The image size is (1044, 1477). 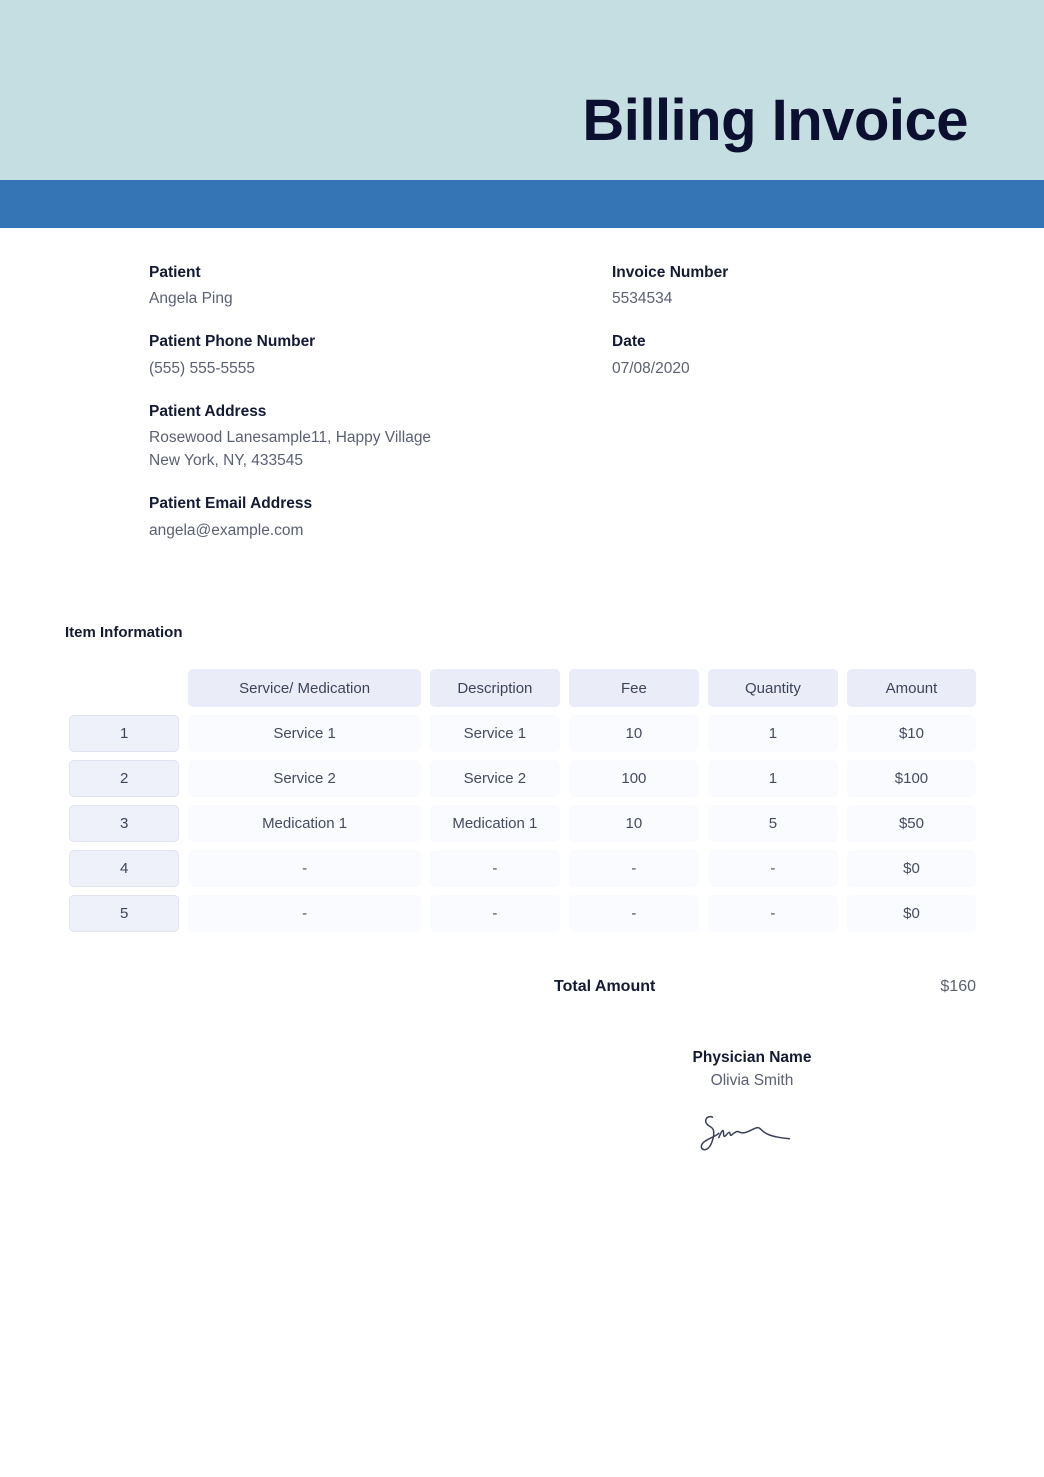 What do you see at coordinates (202, 368) in the screenshot?
I see `field-value: (555) 555-5555` at bounding box center [202, 368].